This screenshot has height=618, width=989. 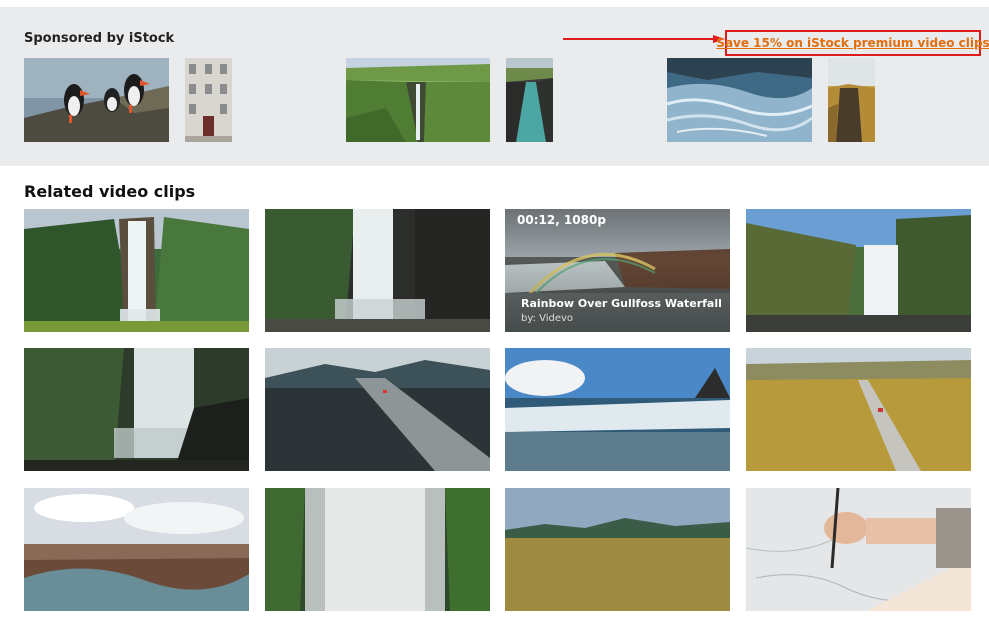 I want to click on sponsored-thumb-cliff, so click(x=851, y=100).